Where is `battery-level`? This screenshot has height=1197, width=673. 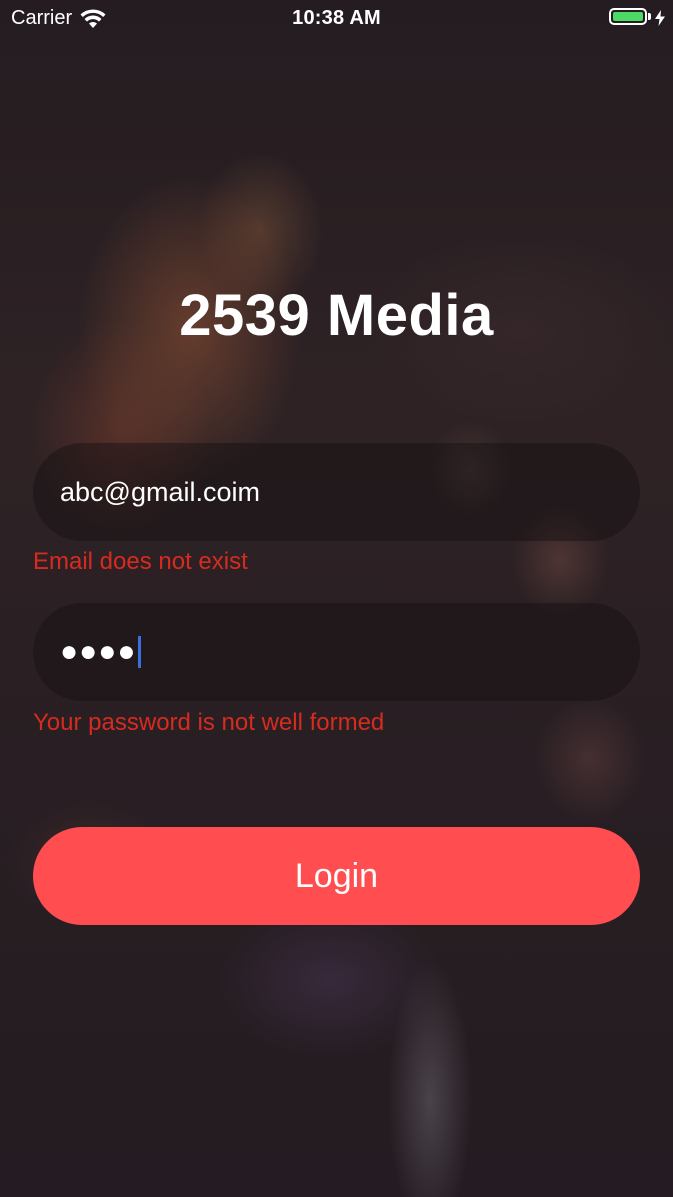 battery-level is located at coordinates (628, 16).